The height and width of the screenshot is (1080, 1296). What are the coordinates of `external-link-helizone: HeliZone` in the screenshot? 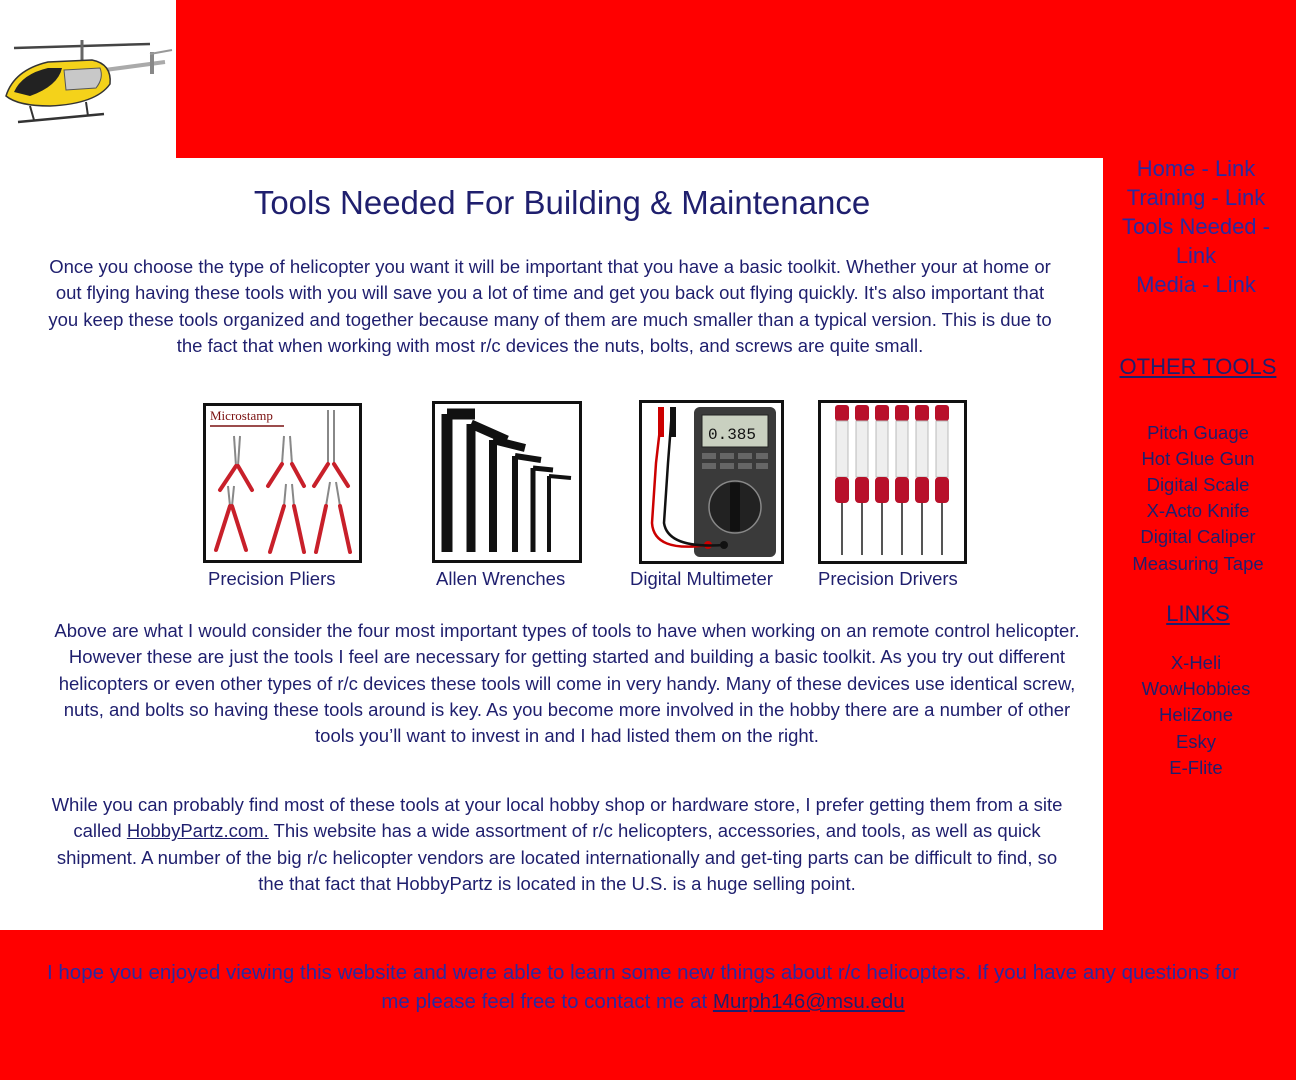 It's located at (1196, 715).